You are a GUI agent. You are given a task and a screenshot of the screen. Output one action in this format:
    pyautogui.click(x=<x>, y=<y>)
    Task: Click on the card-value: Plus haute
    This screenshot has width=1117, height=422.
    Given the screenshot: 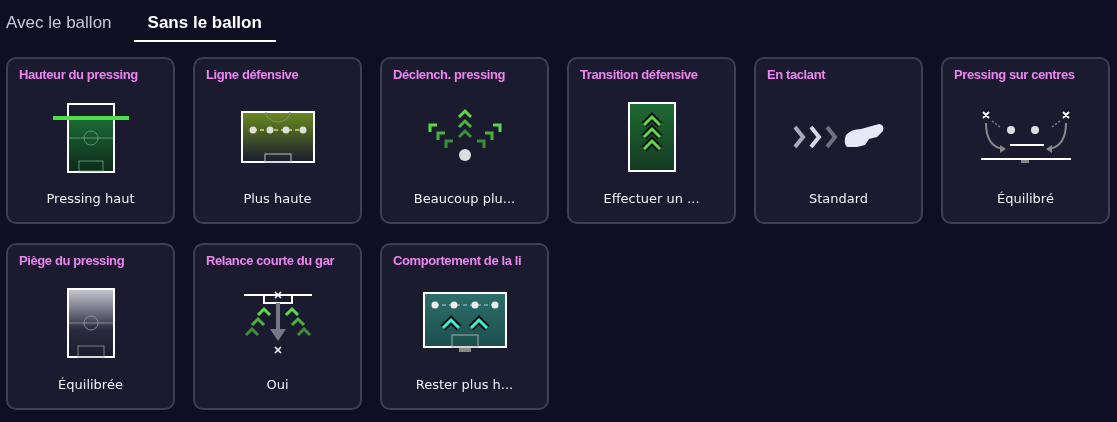 What is the action you would take?
    pyautogui.click(x=277, y=198)
    